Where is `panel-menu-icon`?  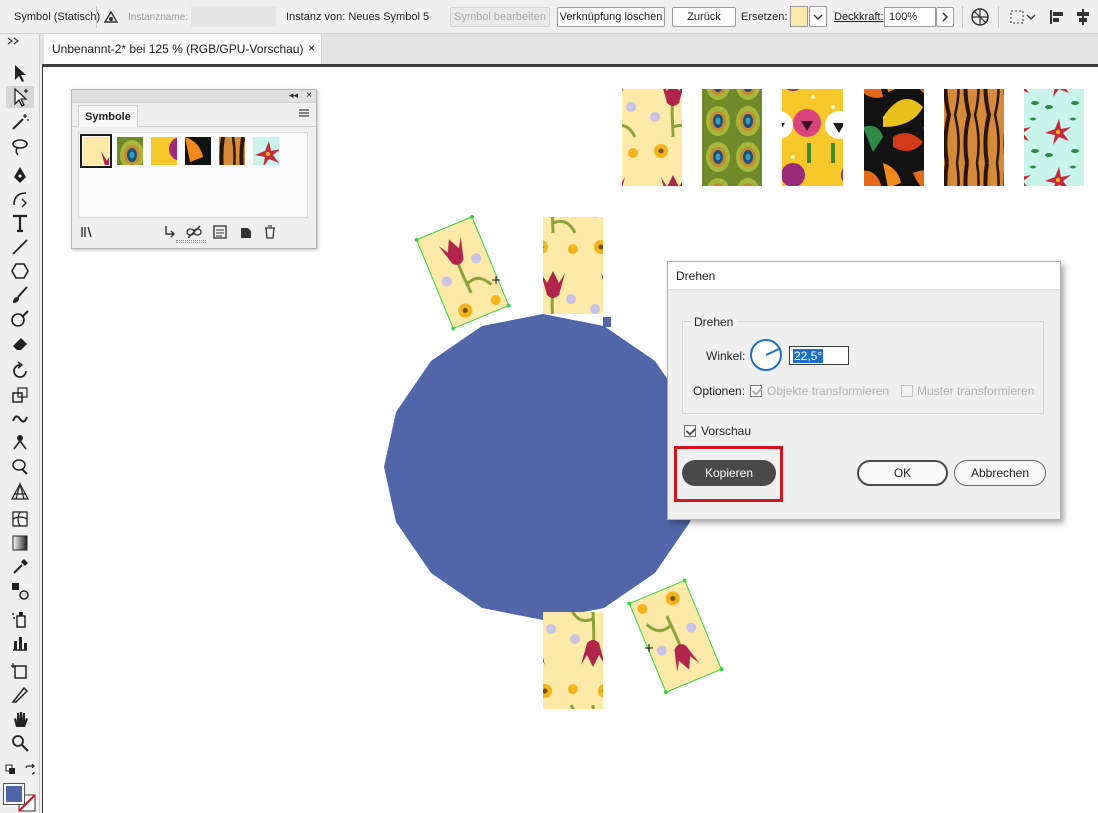 panel-menu-icon is located at coordinates (304, 114).